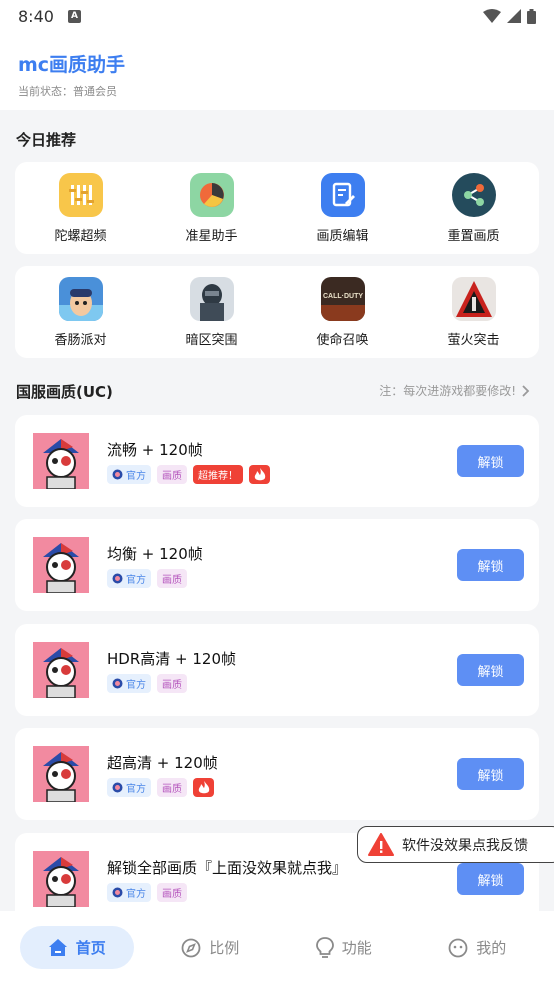 The width and height of the screenshot is (554, 984). Describe the element at coordinates (218, 474) in the screenshot. I see `recommend-tag: 超推荐！` at that location.